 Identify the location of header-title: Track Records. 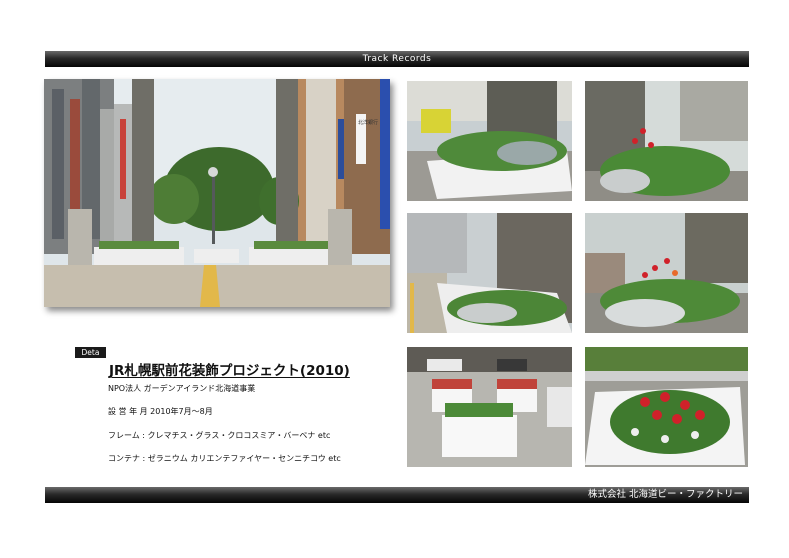
(397, 59).